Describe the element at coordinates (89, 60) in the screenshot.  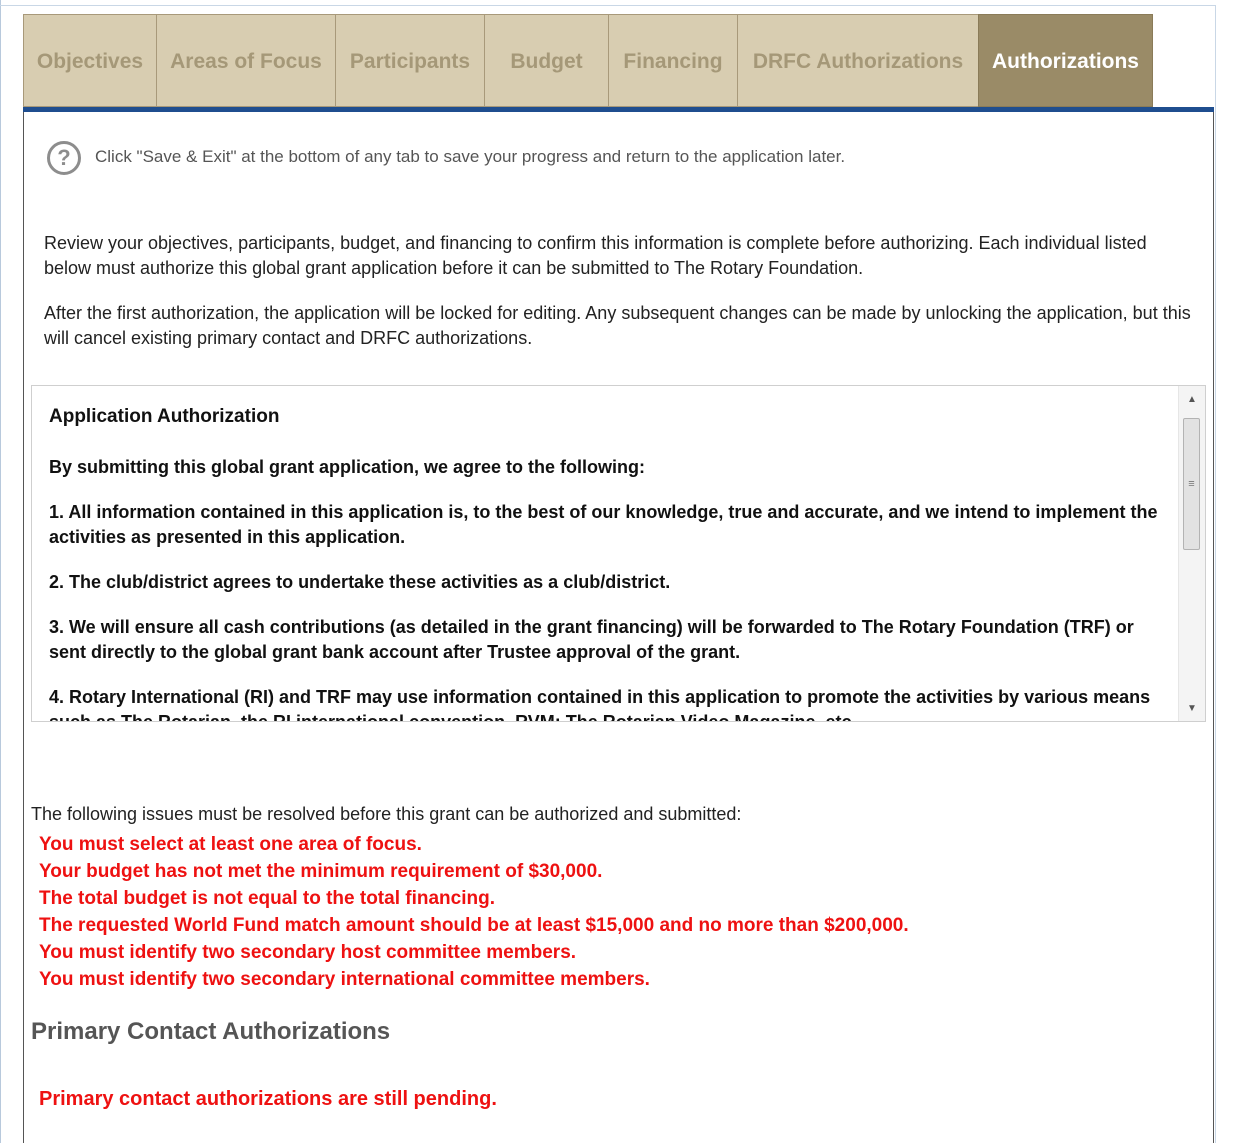
I see `tab-objectives: Objectives` at that location.